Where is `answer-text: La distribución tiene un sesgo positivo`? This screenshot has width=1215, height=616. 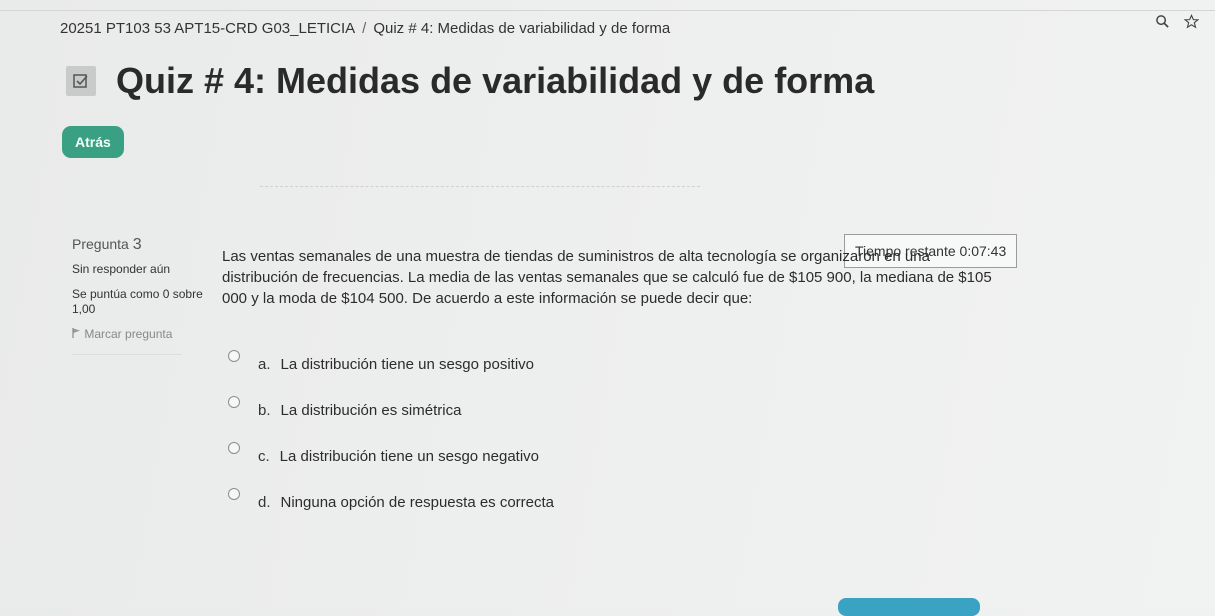 answer-text: La distribución tiene un sesgo positivo is located at coordinates (407, 364).